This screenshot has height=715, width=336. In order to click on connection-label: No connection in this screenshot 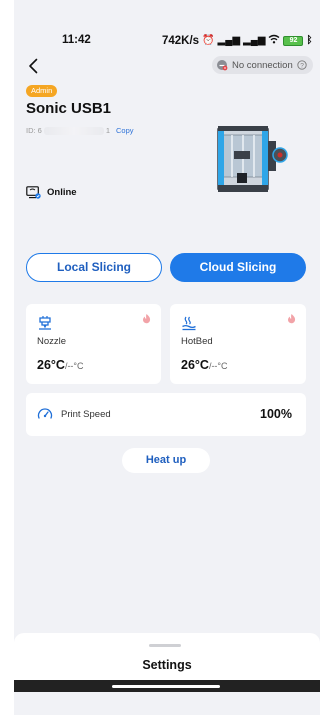, I will do `click(262, 65)`.